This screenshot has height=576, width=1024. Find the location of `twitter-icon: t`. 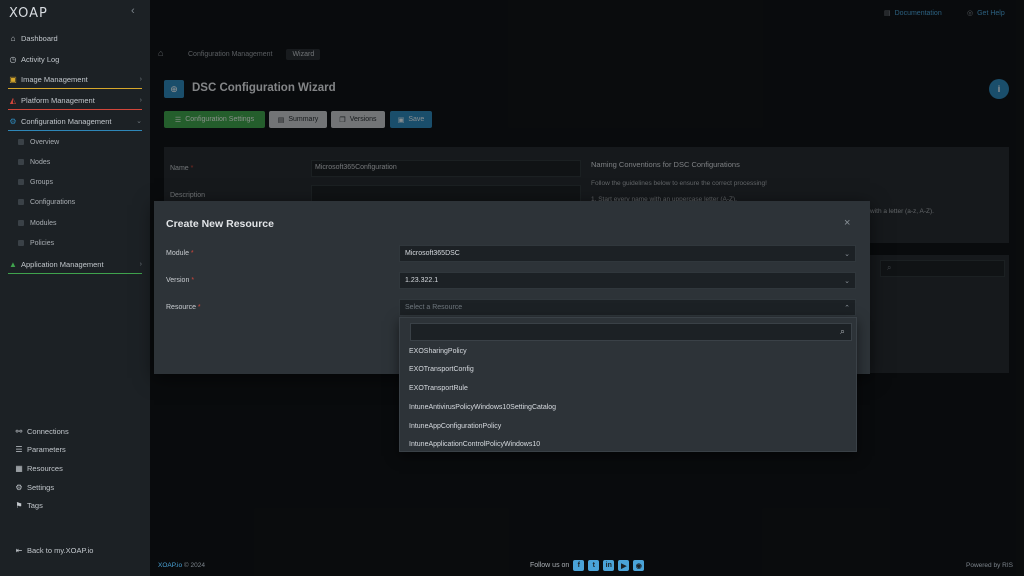

twitter-icon: t is located at coordinates (594, 565).